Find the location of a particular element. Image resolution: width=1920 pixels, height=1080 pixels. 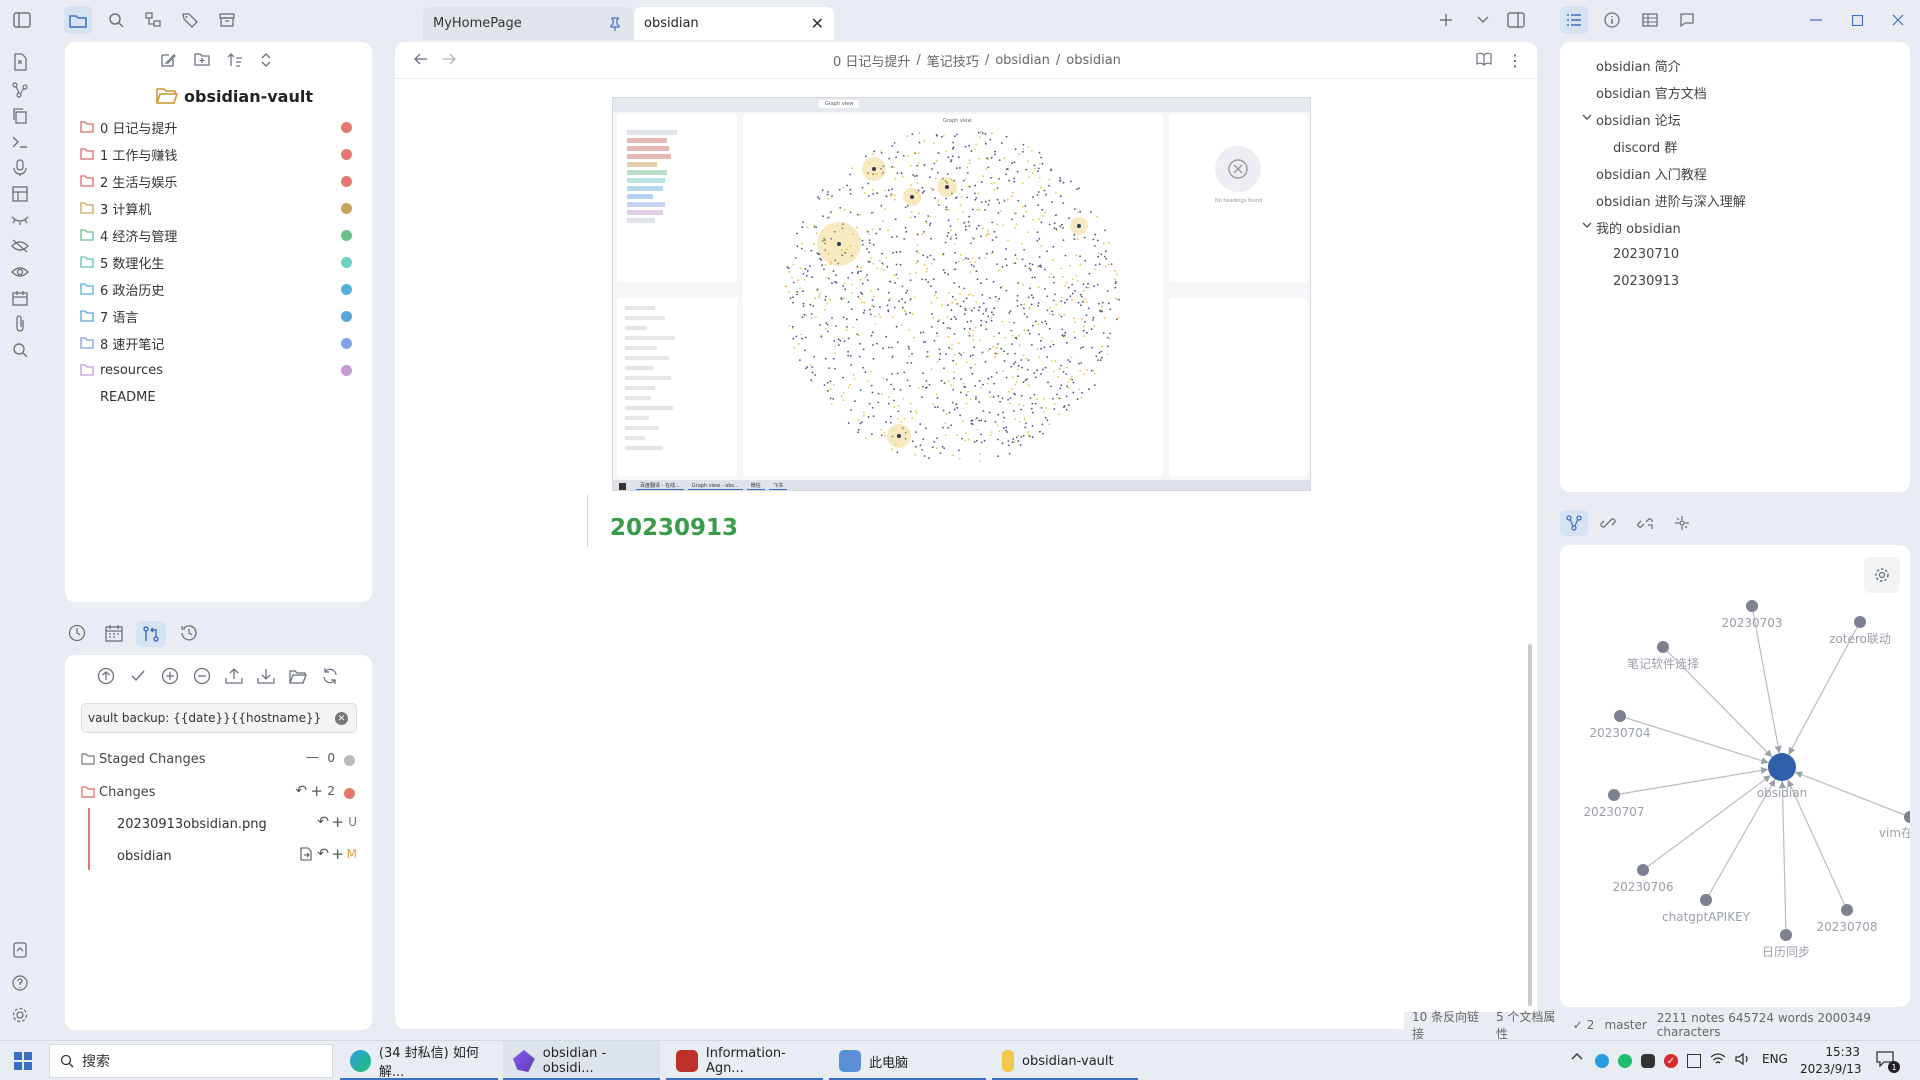

outgoing-links-icon is located at coordinates (1645, 523).